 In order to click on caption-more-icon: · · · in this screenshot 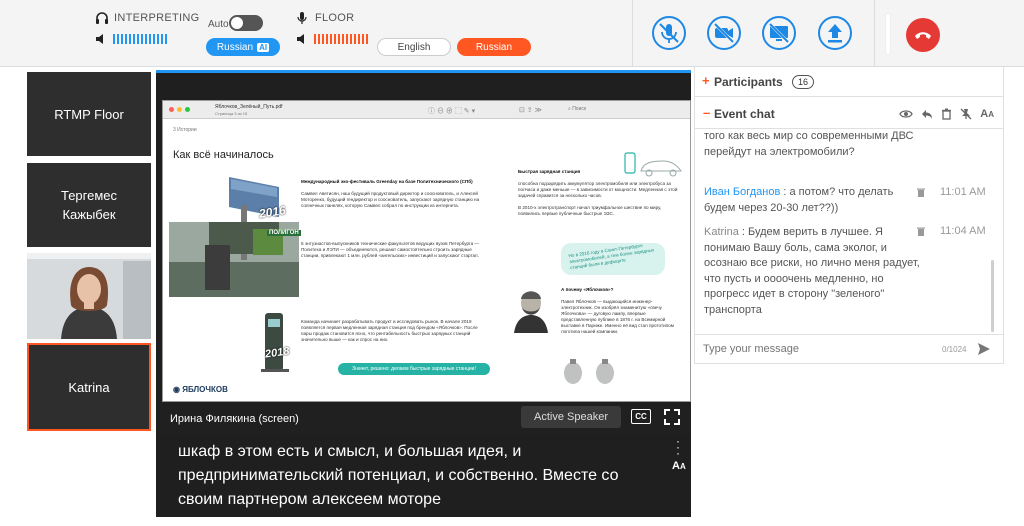, I will do `click(678, 447)`.